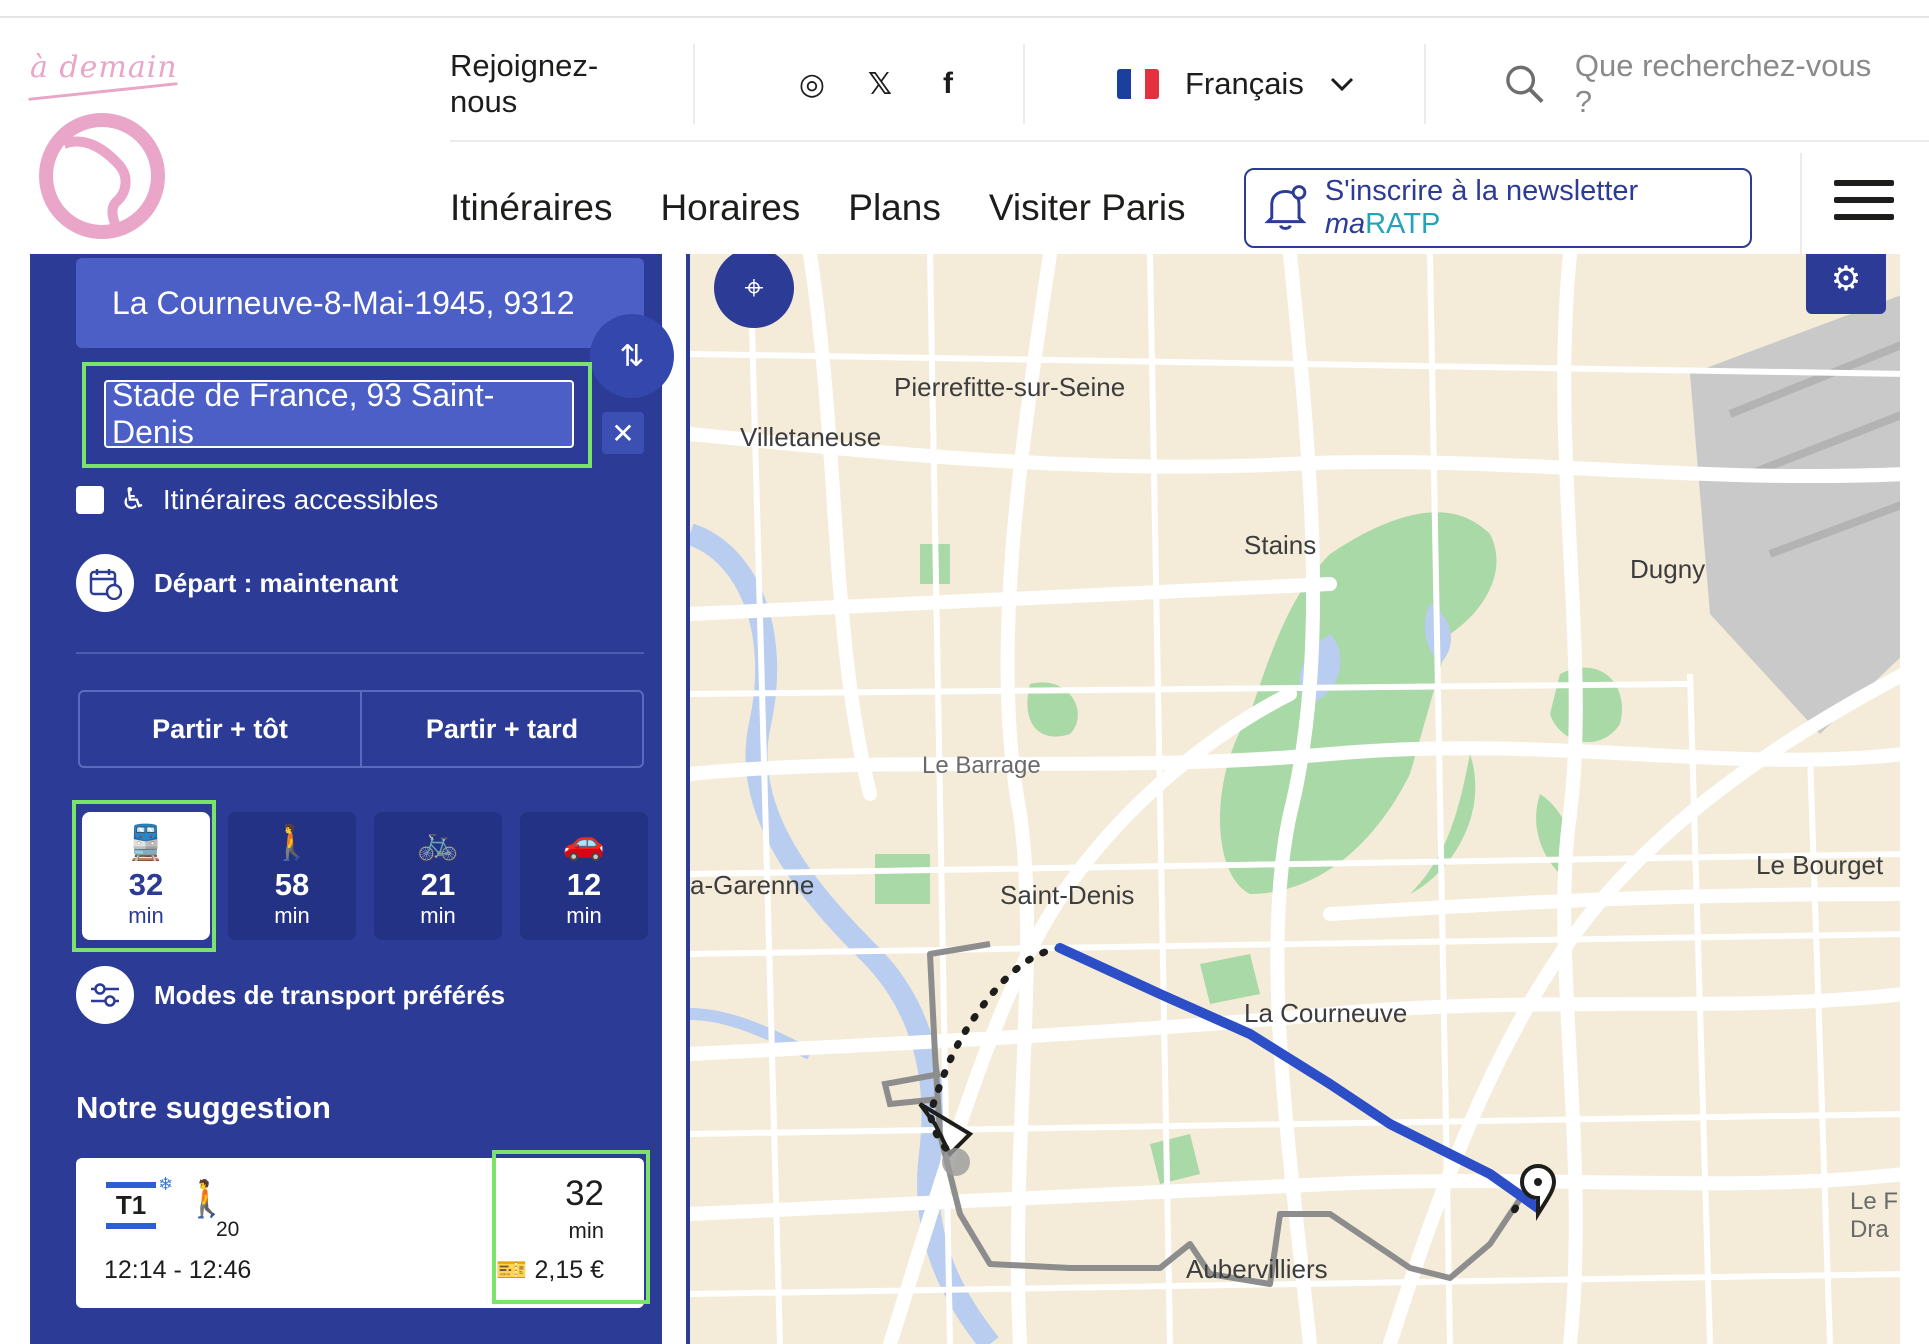 Image resolution: width=1929 pixels, height=1344 pixels. I want to click on destination-highlight: Stade de France, 93 Saint-Denis, so click(337, 415).